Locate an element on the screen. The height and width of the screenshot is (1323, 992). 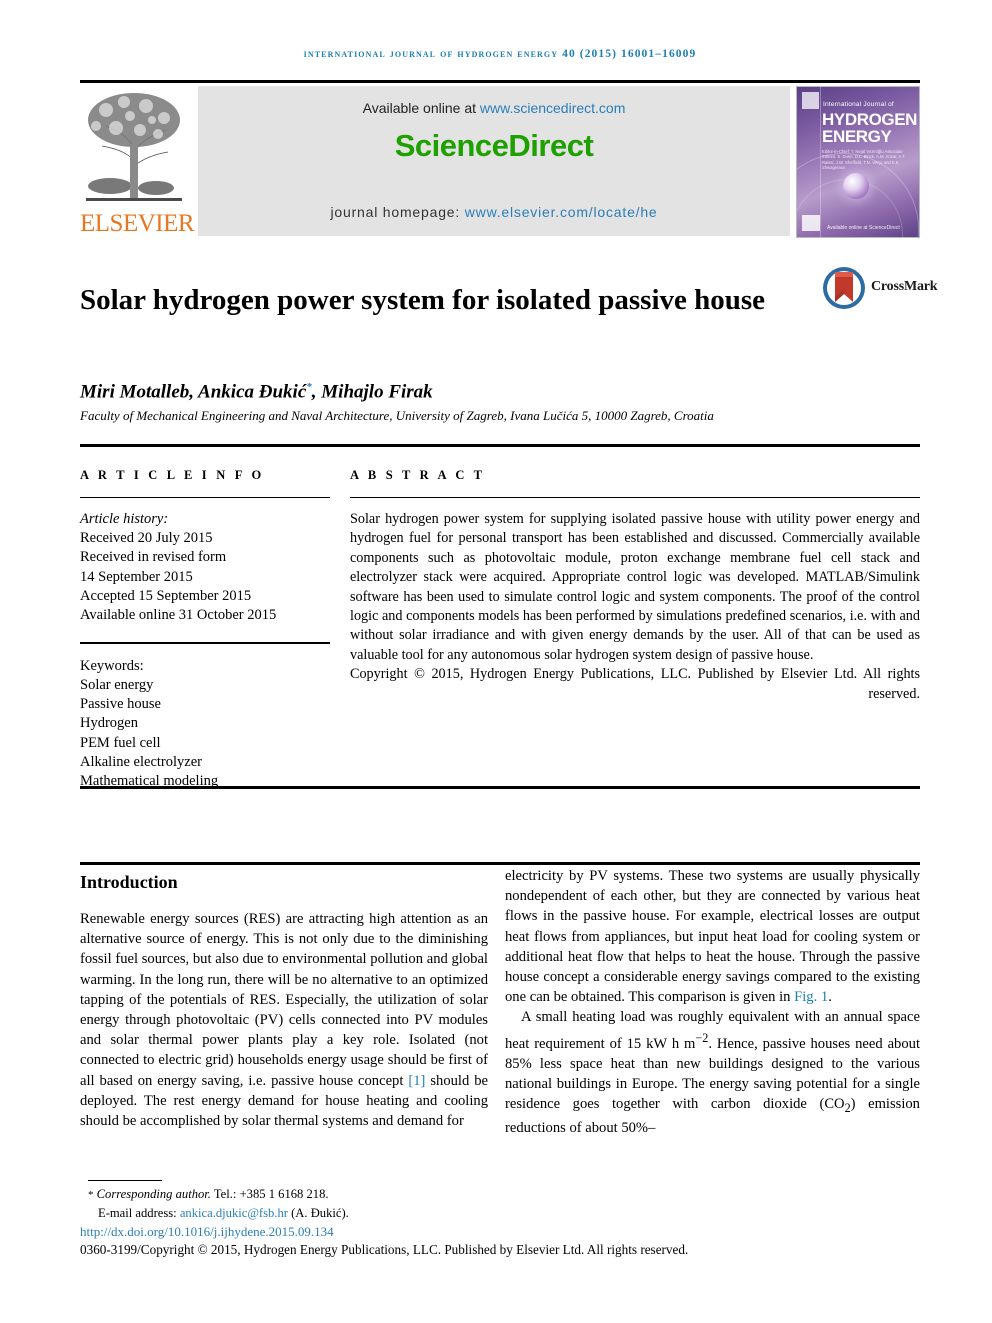
article-history-label: Article history: is located at coordinates (124, 519).